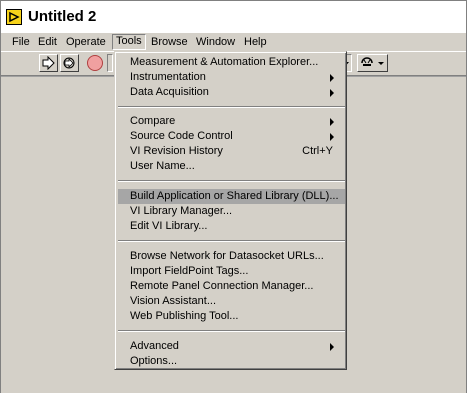  I want to click on run-continuously-icon, so click(69, 63).